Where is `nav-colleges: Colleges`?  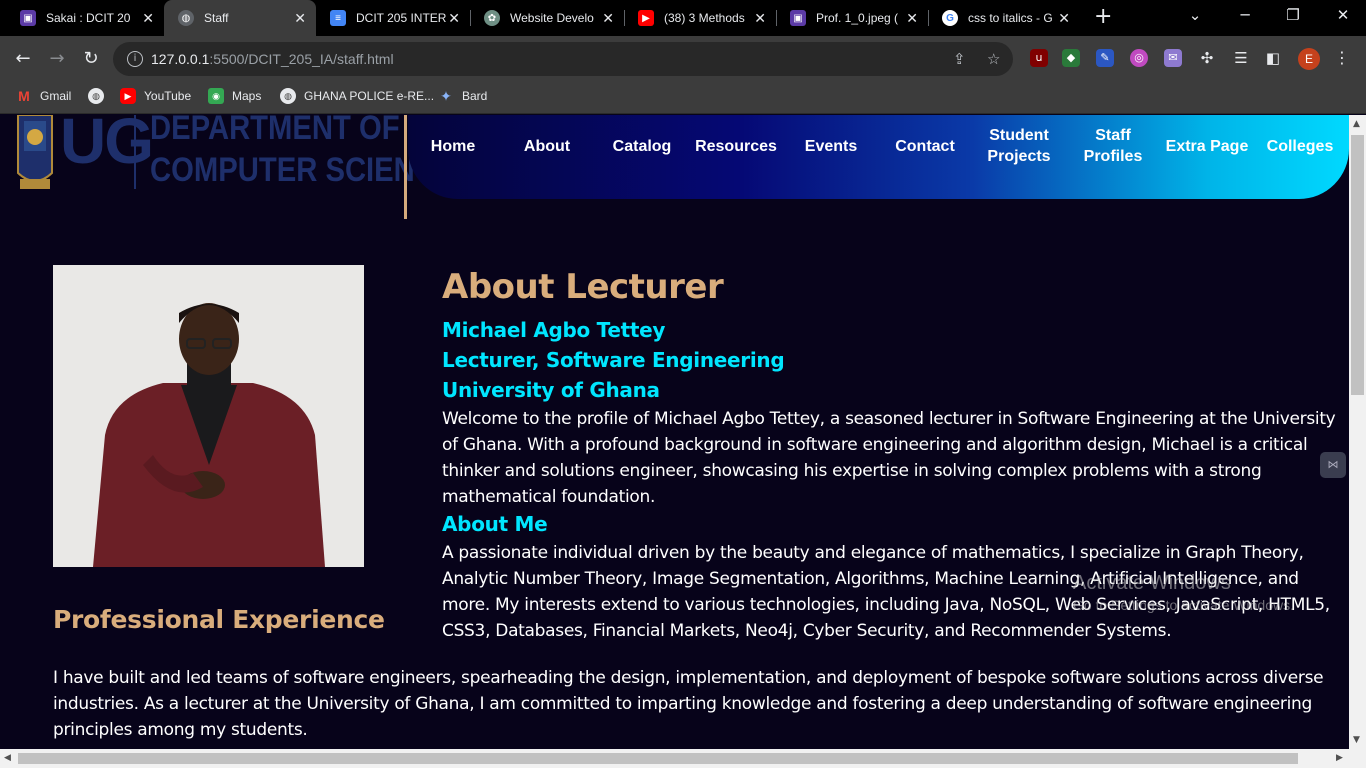
nav-colleges: Colleges is located at coordinates (1300, 146).